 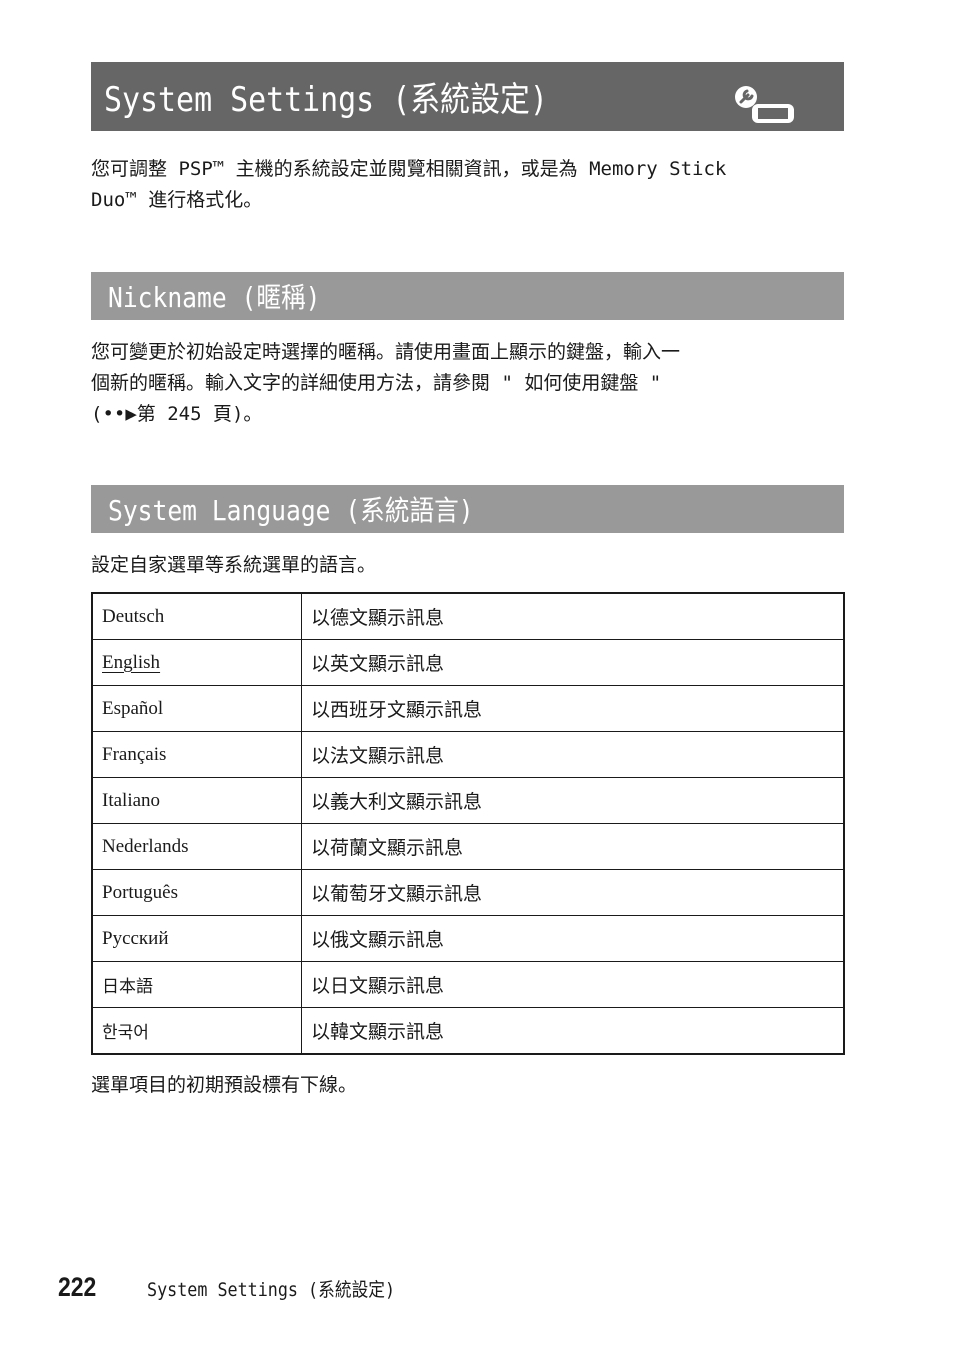 What do you see at coordinates (196, 1031) in the screenshot?
I see `language-name: 한국어` at bounding box center [196, 1031].